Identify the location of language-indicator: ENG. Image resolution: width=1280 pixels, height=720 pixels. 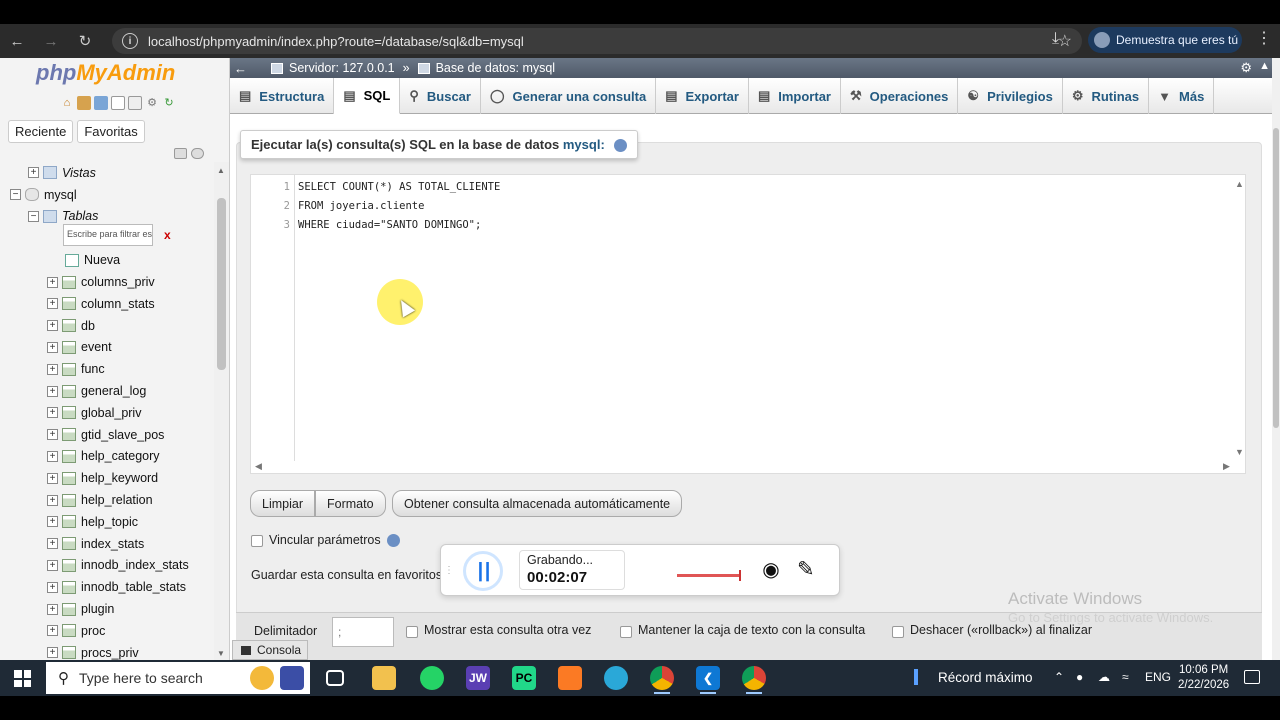
(1158, 677).